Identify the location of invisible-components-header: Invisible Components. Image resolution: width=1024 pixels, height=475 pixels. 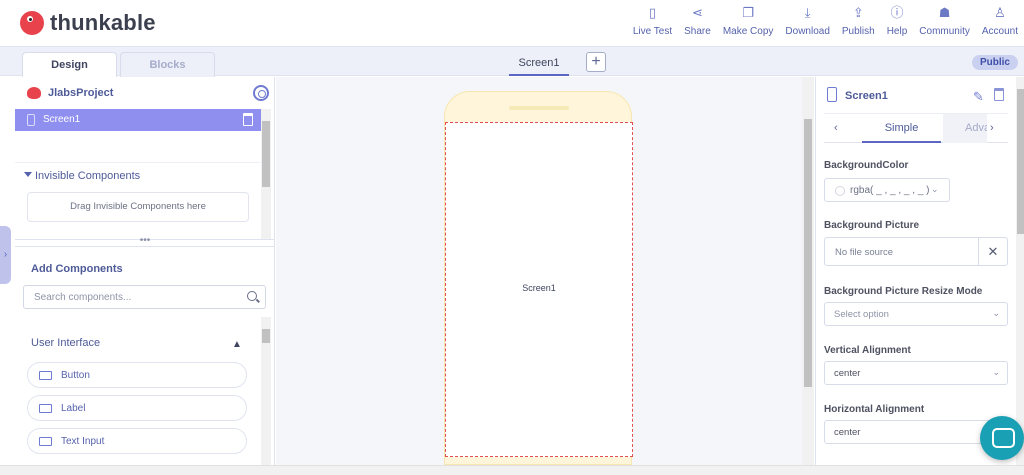
(138, 174).